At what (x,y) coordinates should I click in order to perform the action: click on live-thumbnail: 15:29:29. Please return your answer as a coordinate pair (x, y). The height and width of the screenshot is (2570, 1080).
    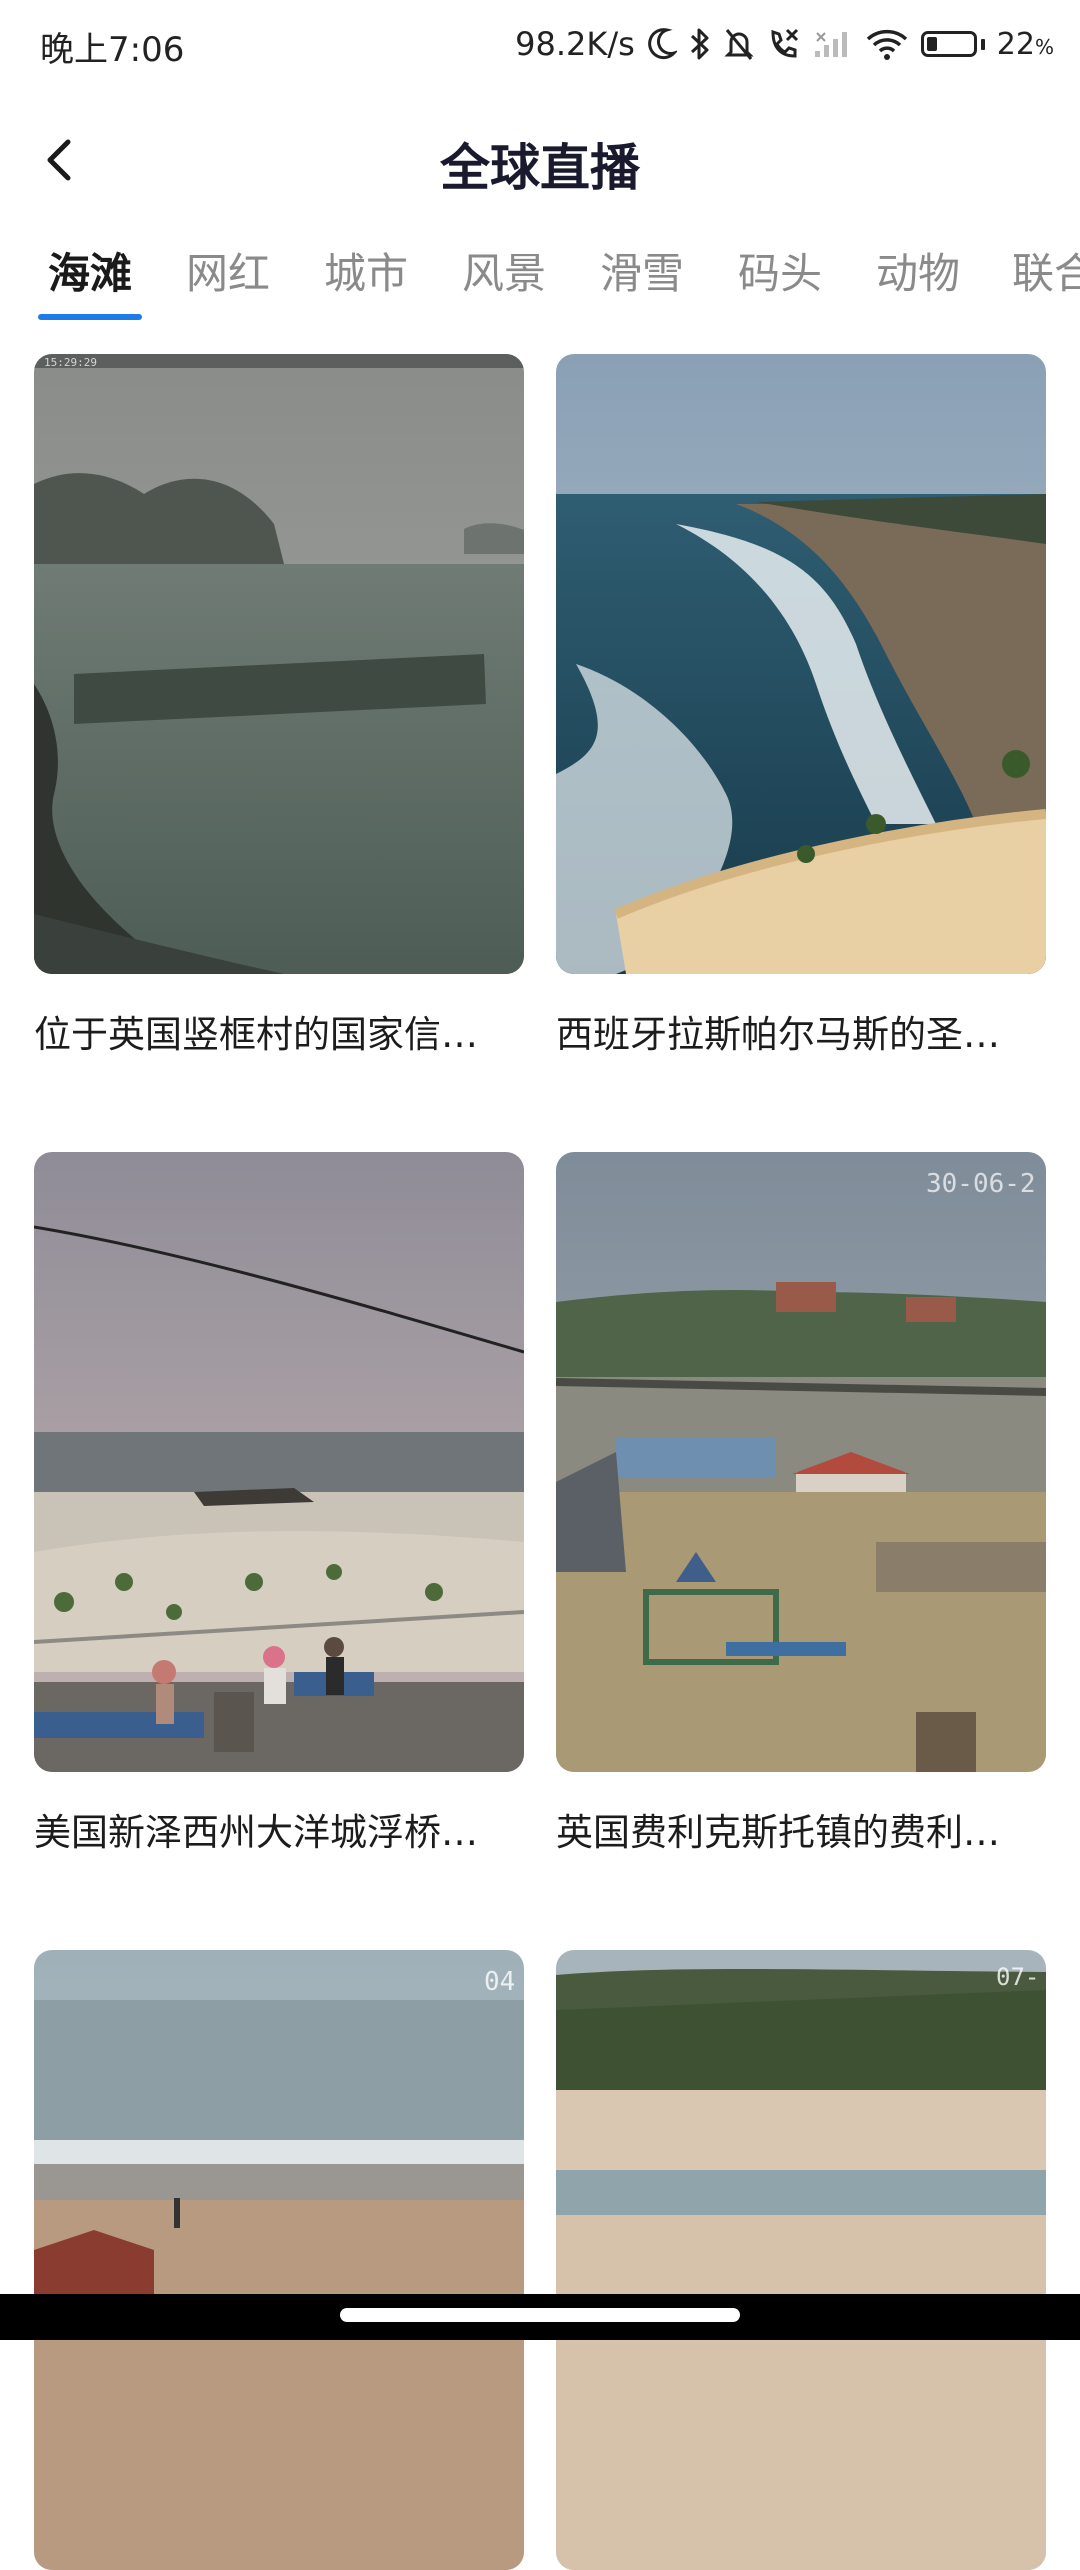
    Looking at the image, I should click on (279, 664).